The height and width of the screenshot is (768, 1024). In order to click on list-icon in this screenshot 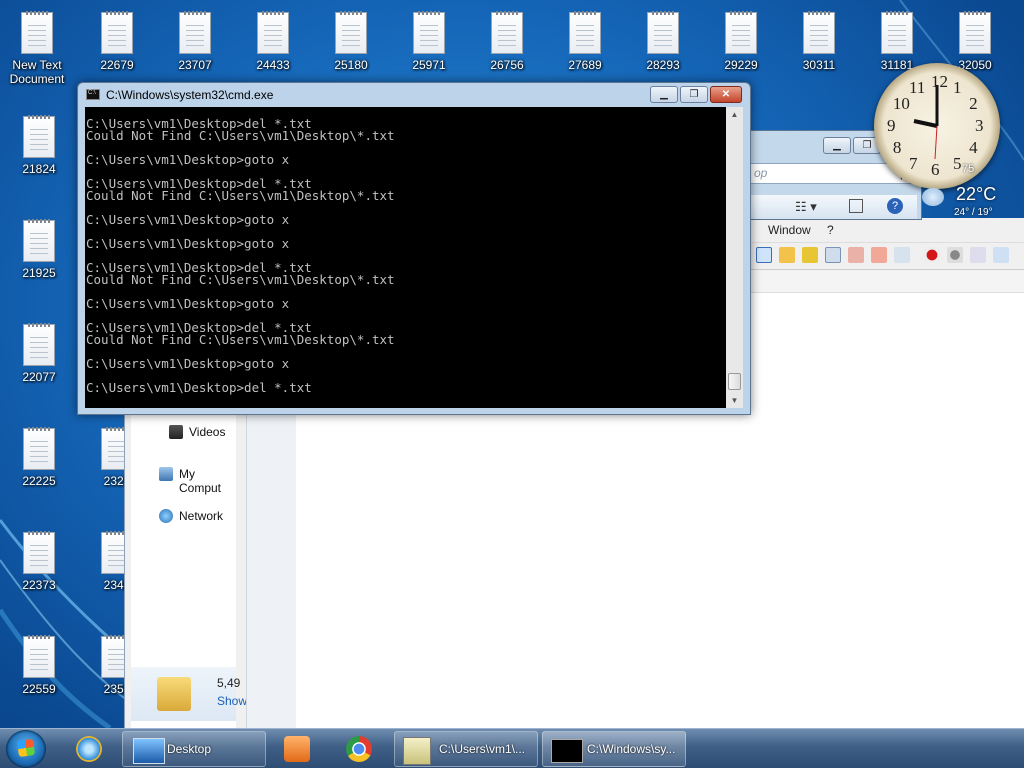, I will do `click(764, 255)`.